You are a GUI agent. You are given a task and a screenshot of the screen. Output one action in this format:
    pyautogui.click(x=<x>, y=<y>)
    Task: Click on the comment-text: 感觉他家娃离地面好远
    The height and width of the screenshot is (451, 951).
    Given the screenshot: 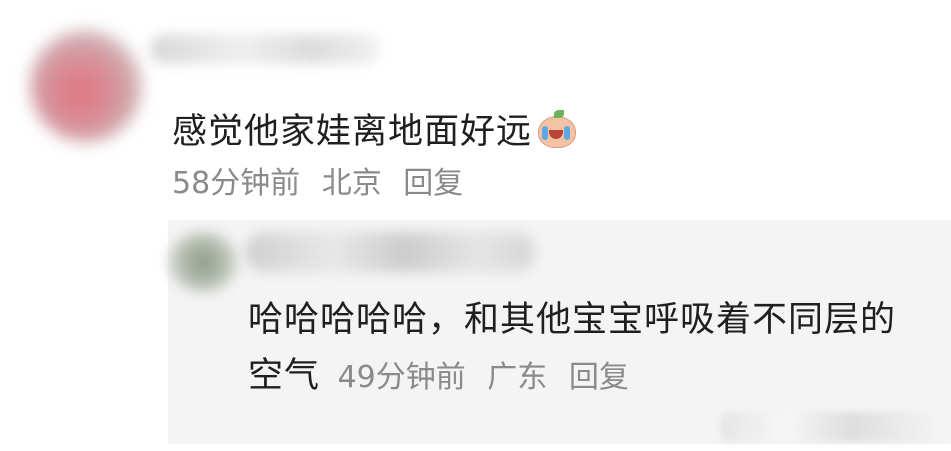 What is the action you would take?
    pyautogui.click(x=352, y=132)
    